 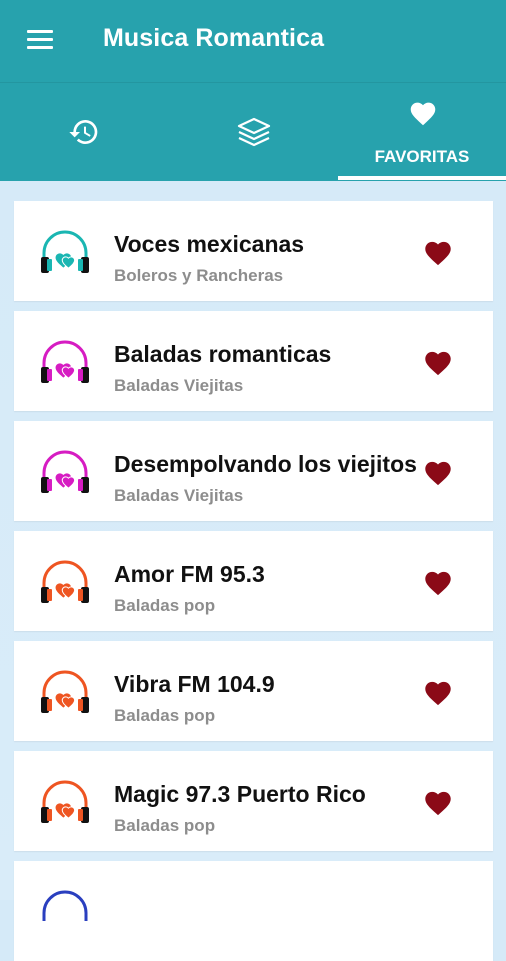 What do you see at coordinates (194, 684) in the screenshot?
I see `station-name: Vibra FM 104.9` at bounding box center [194, 684].